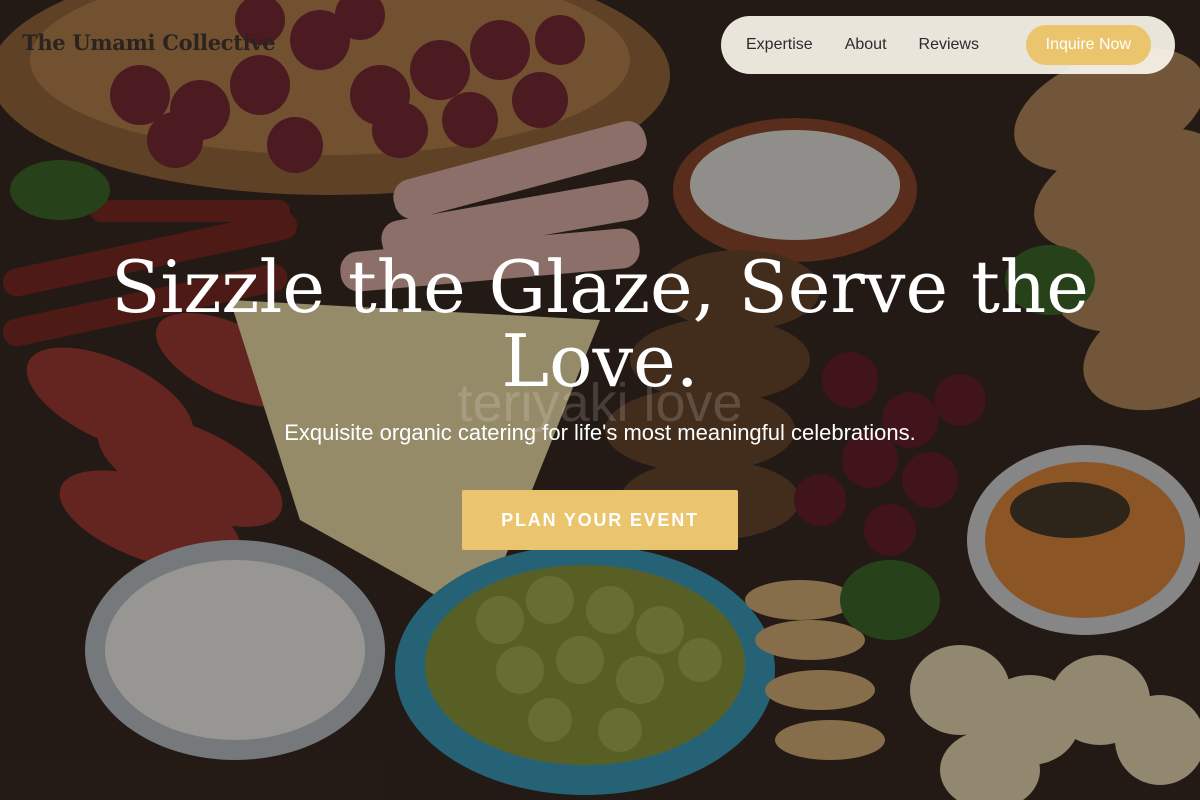  Describe the element at coordinates (866, 45) in the screenshot. I see `nav-link-about: About` at that location.